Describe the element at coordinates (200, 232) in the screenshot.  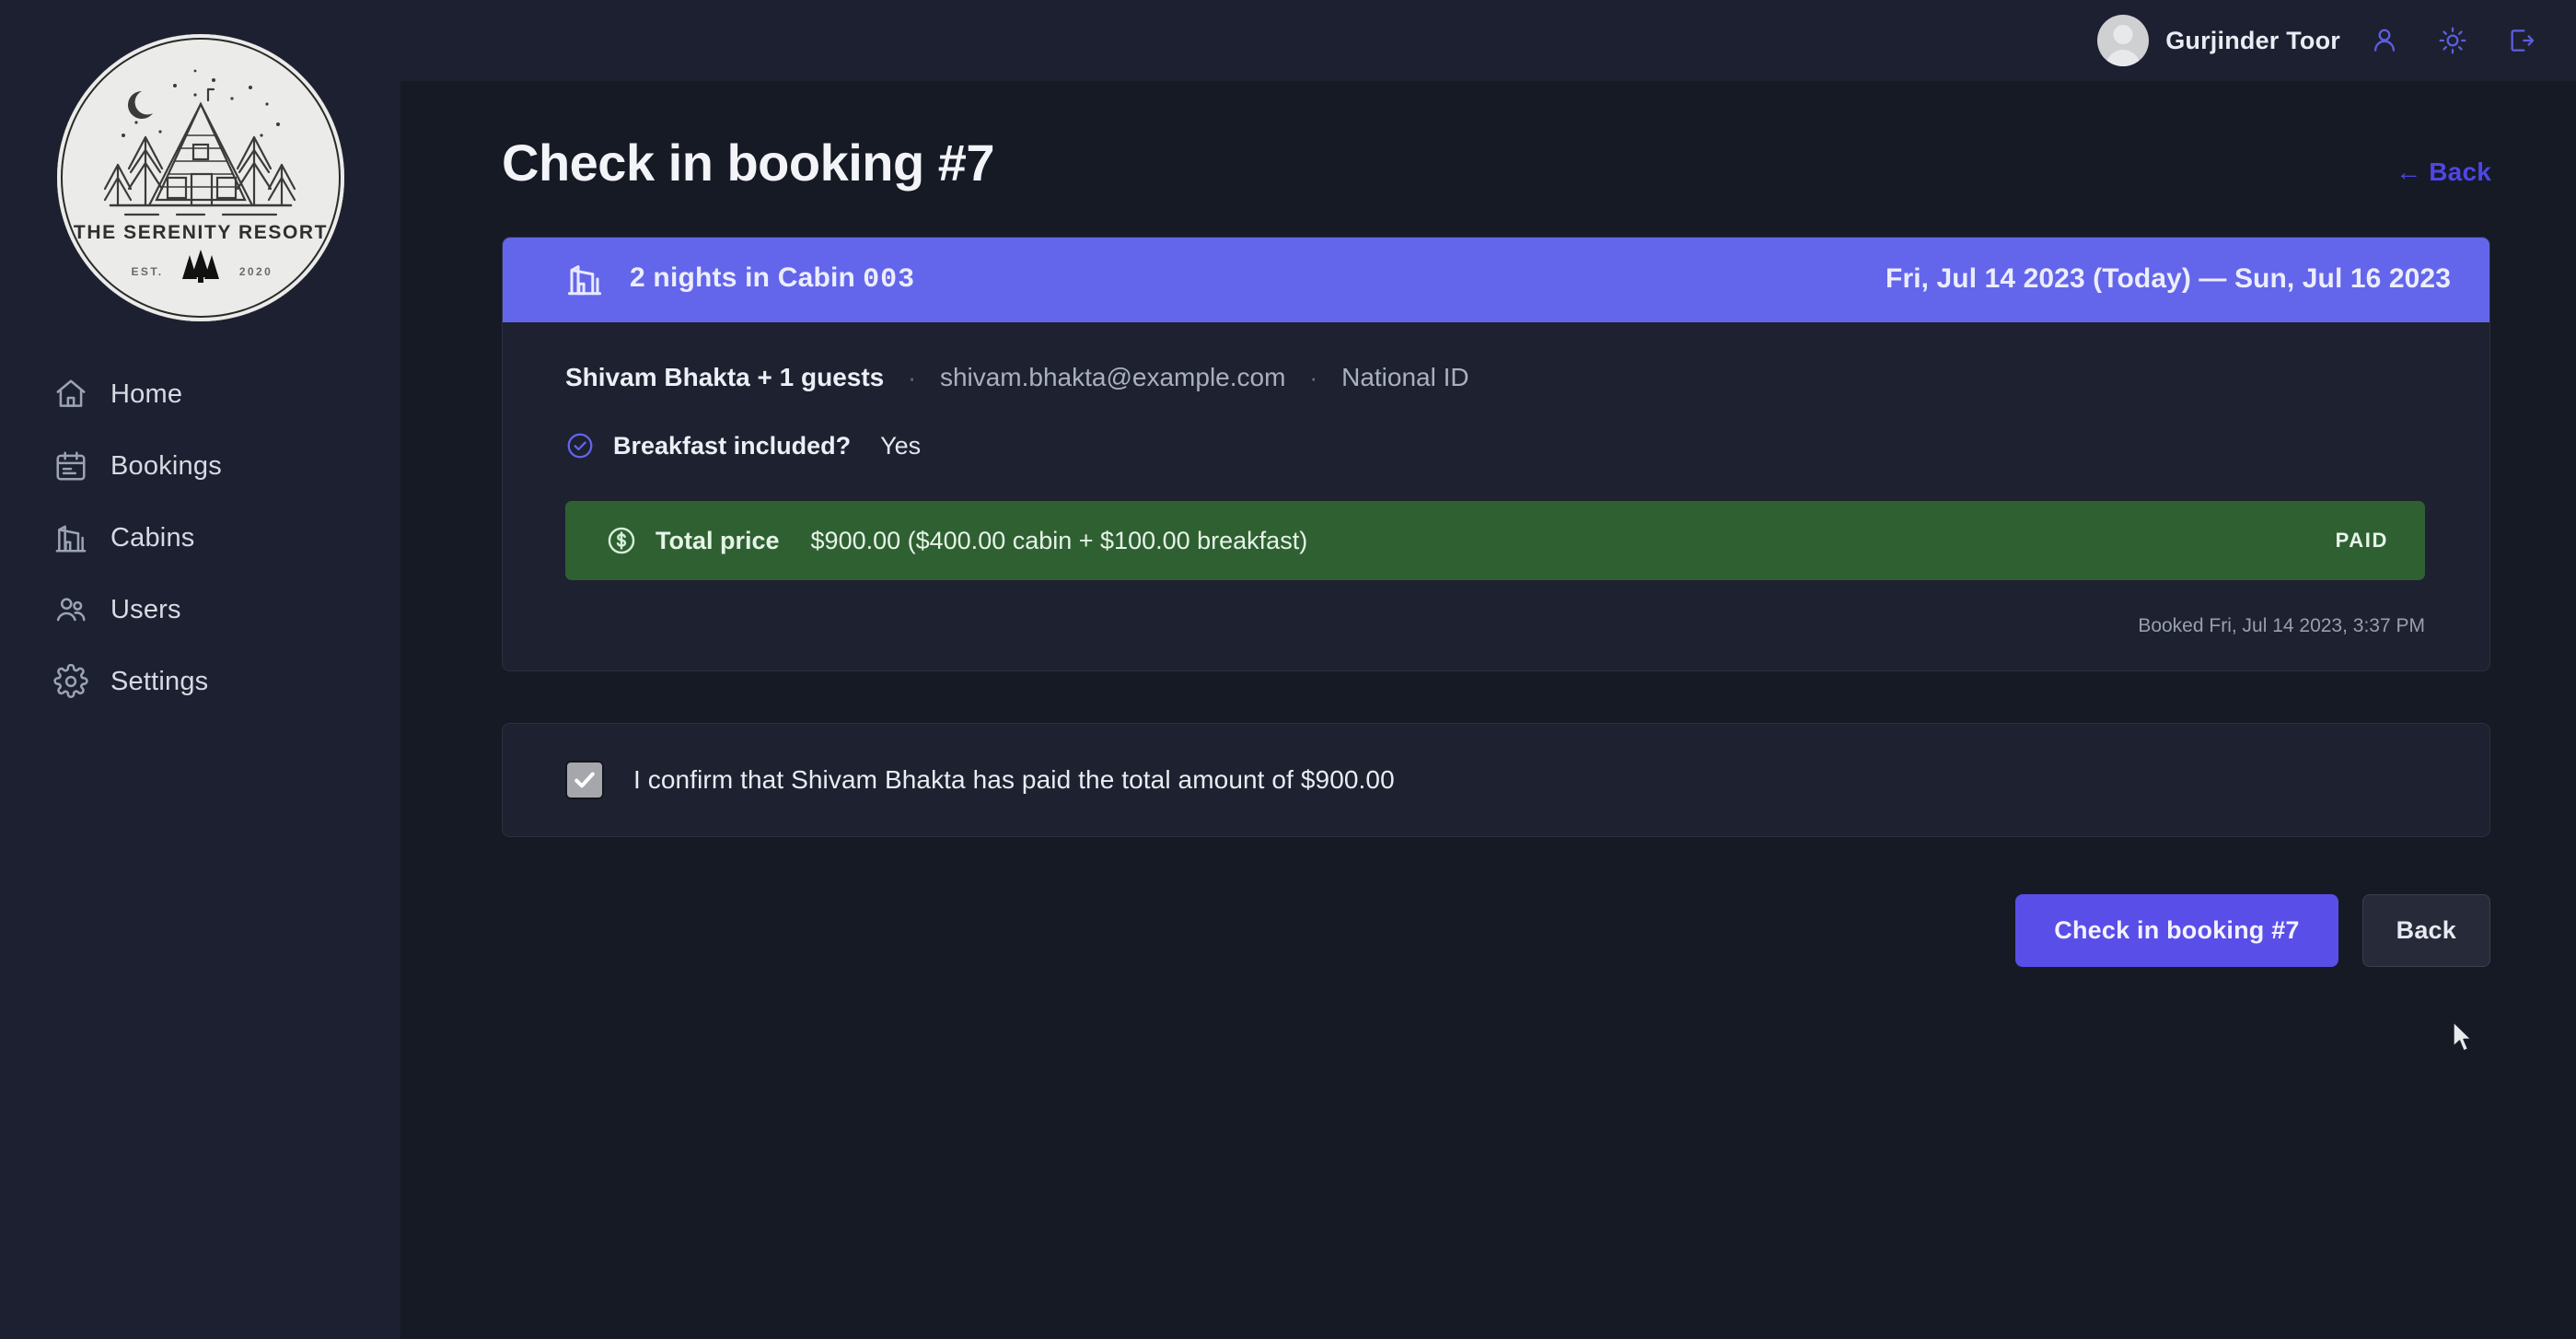
I see `logo-title: THE SERENITY RESORT` at that location.